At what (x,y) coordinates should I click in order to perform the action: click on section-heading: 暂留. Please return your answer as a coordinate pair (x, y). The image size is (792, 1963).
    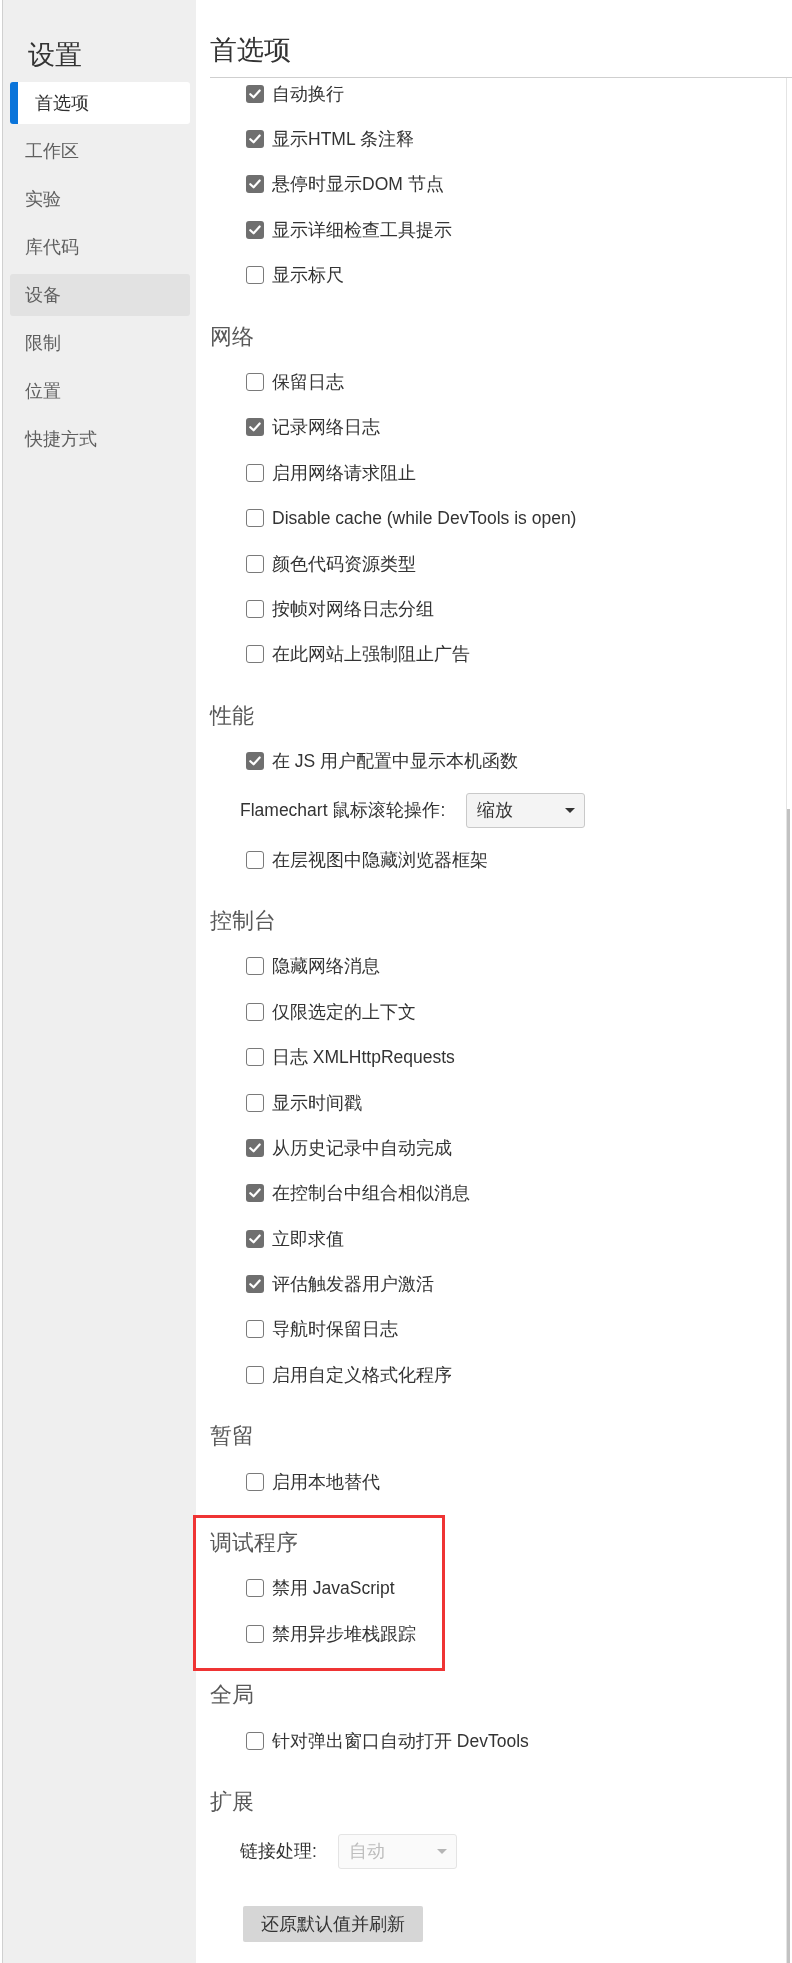
    Looking at the image, I should click on (232, 1437).